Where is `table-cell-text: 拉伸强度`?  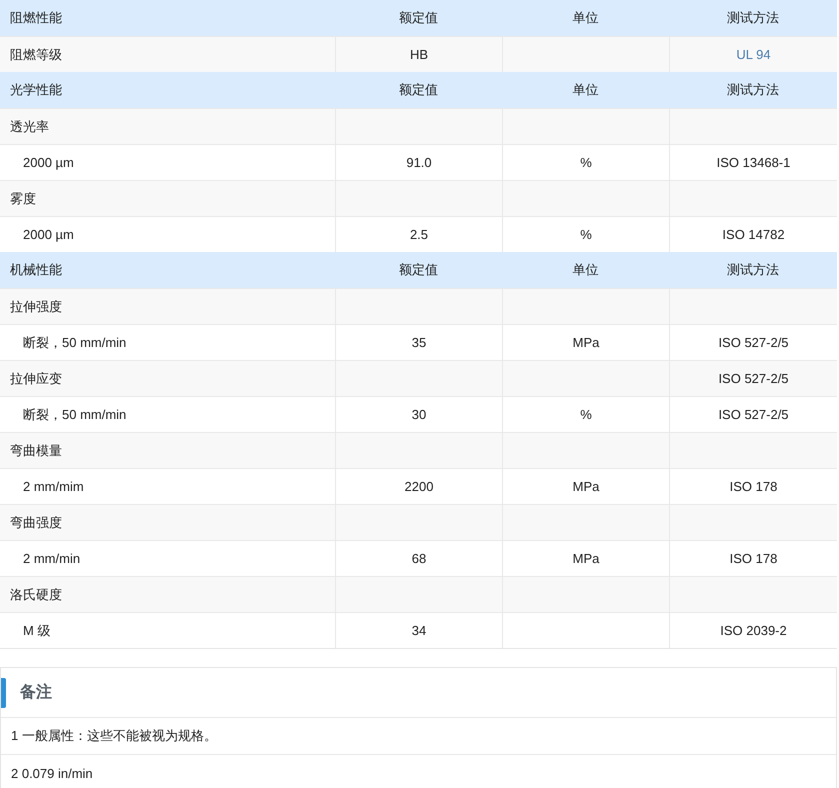
table-cell-text: 拉伸强度 is located at coordinates (36, 307).